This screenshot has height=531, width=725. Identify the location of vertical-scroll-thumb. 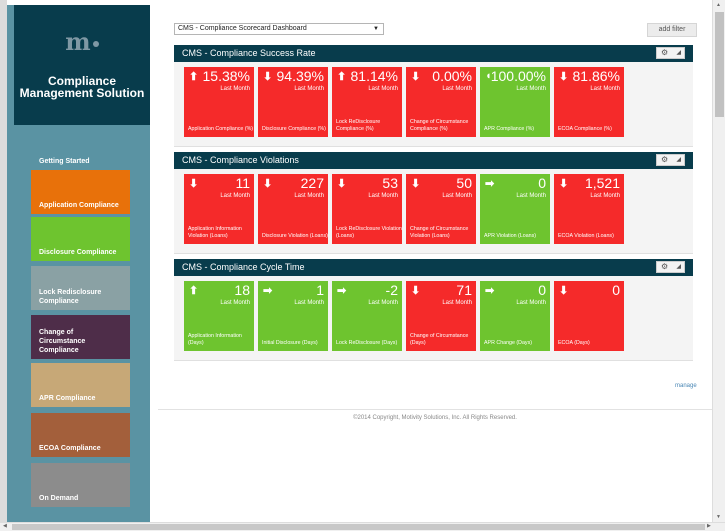
(719, 64).